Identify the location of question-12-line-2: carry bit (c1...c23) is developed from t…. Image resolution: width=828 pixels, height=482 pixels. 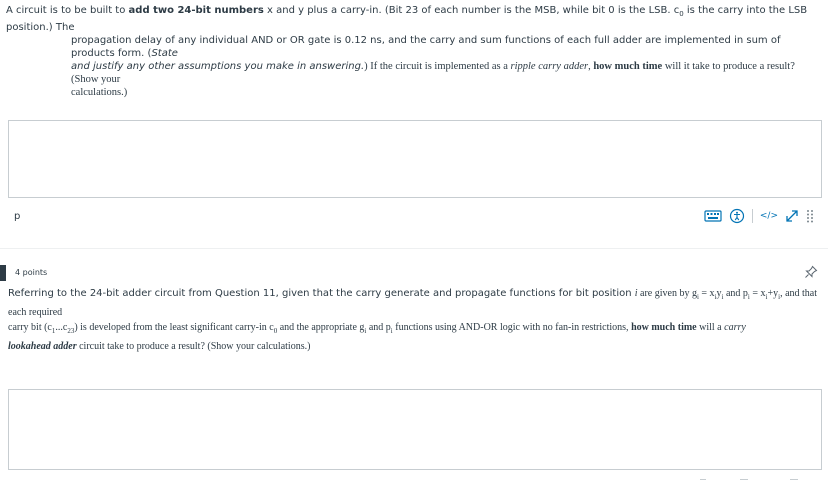
(377, 328).